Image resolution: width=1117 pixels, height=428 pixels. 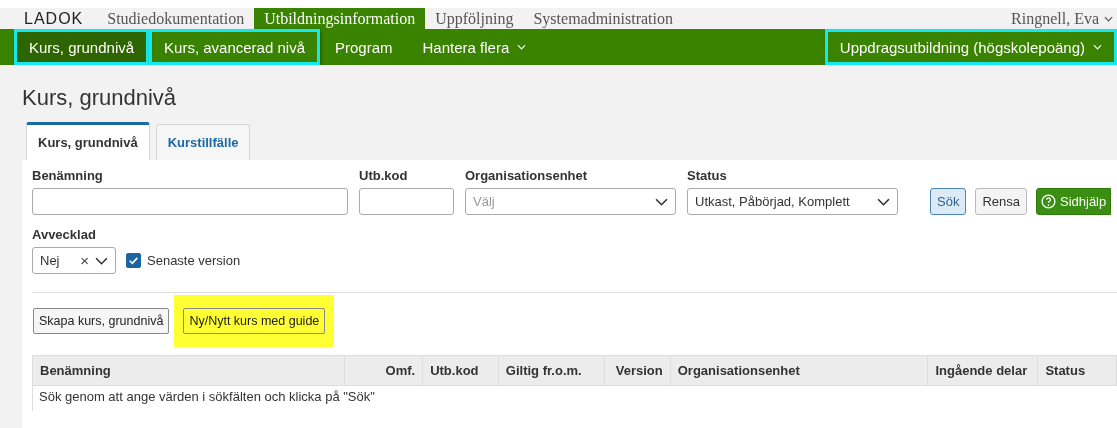 What do you see at coordinates (176, 18) in the screenshot?
I see `main-nav-item: Studiedokumentation` at bounding box center [176, 18].